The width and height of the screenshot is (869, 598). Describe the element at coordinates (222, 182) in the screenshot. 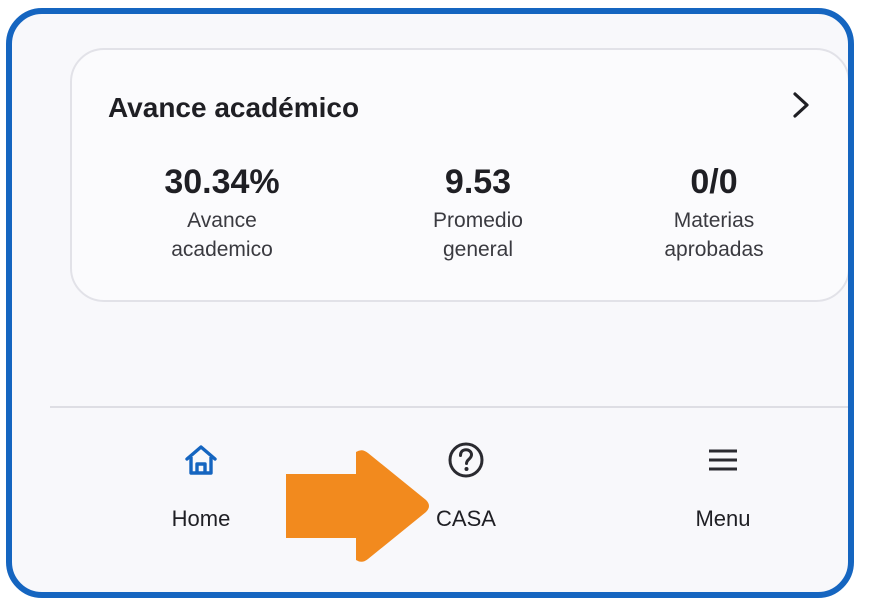

I see `metric-value: 30.34%` at that location.